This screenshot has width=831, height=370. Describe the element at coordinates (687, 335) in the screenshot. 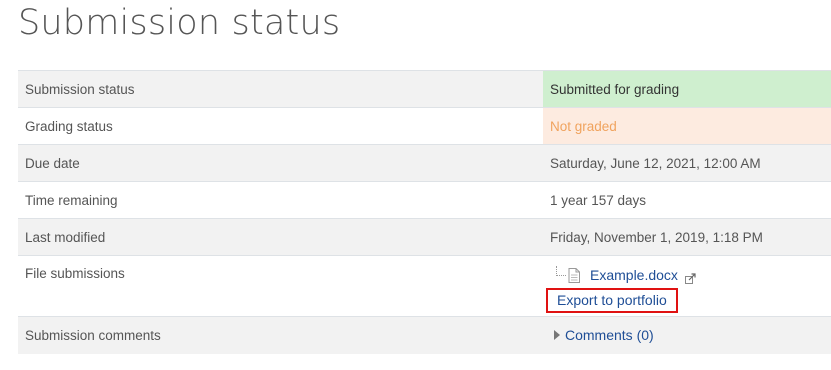

I see `submission-comments-cell: Comments (0)` at that location.